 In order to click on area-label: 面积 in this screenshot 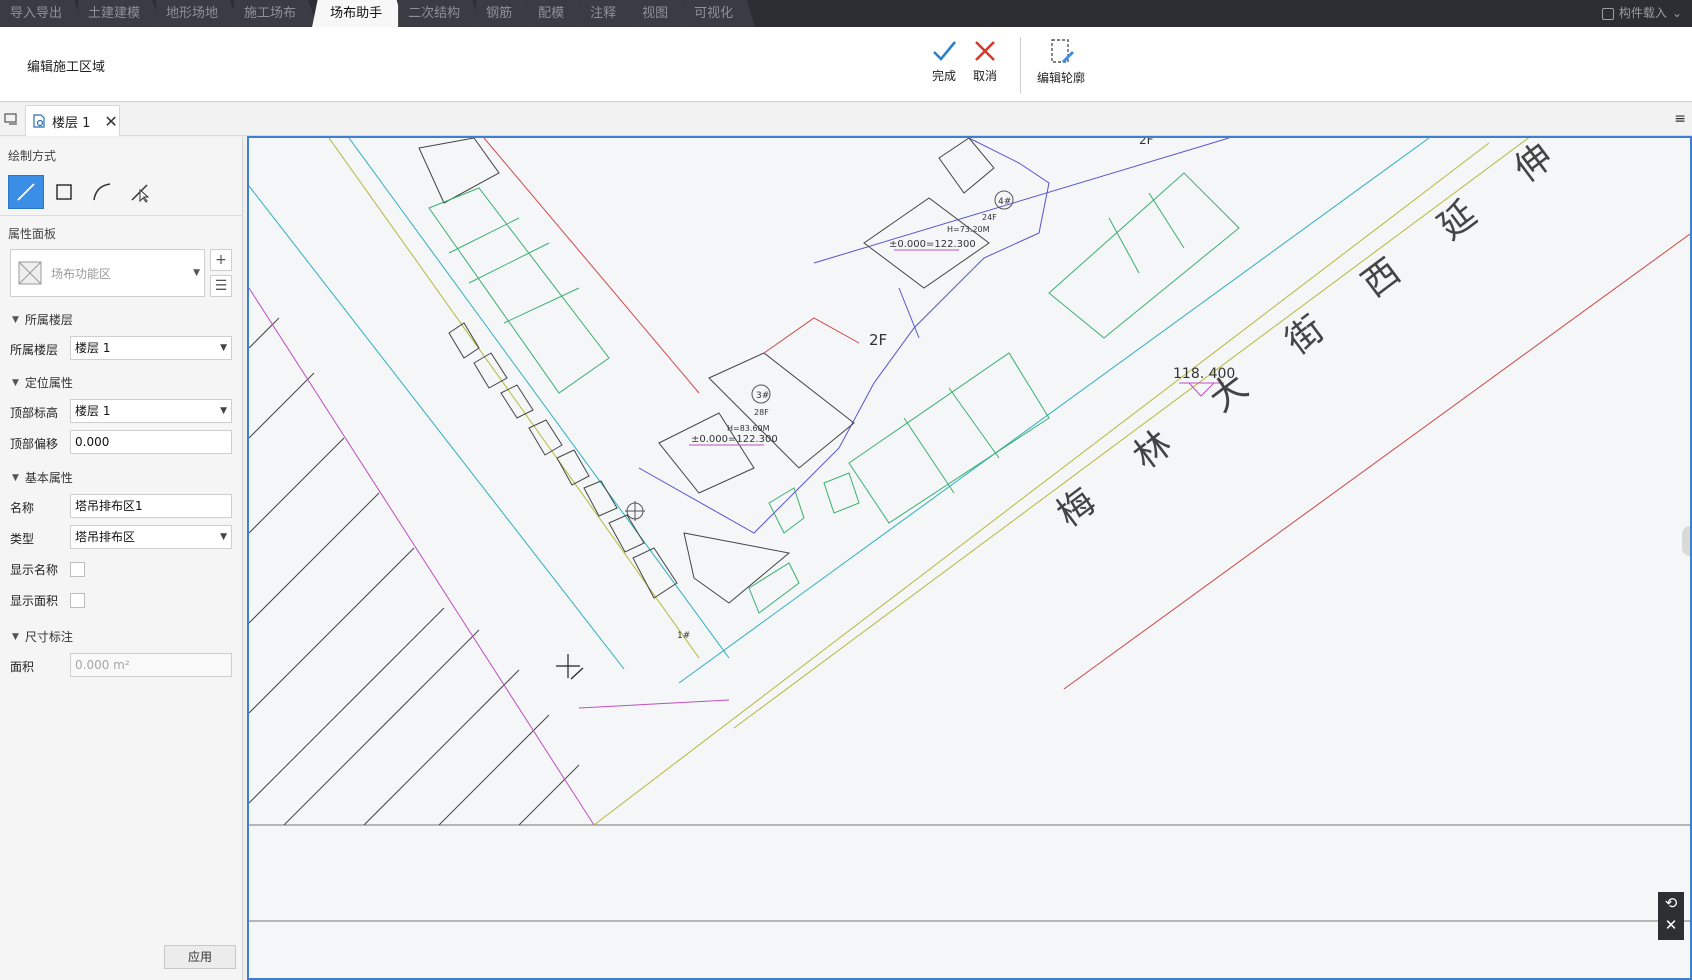, I will do `click(22, 667)`.